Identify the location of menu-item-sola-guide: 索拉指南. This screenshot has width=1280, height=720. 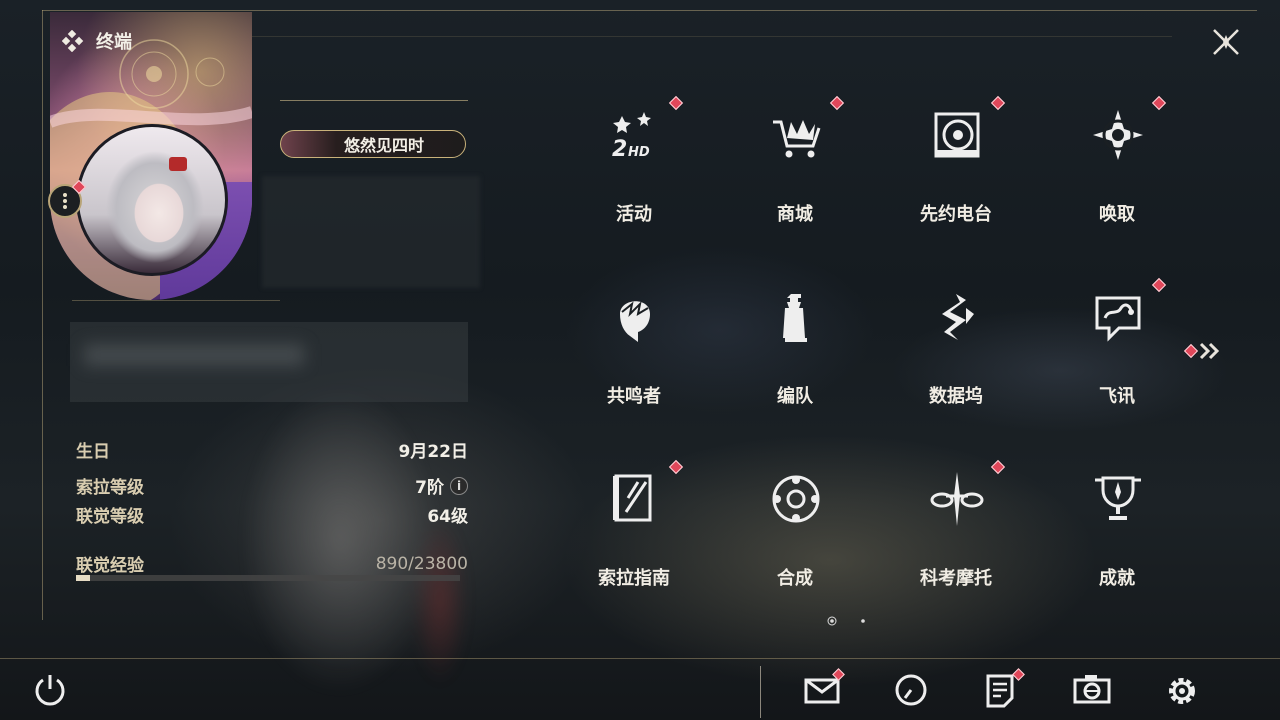
(644, 527).